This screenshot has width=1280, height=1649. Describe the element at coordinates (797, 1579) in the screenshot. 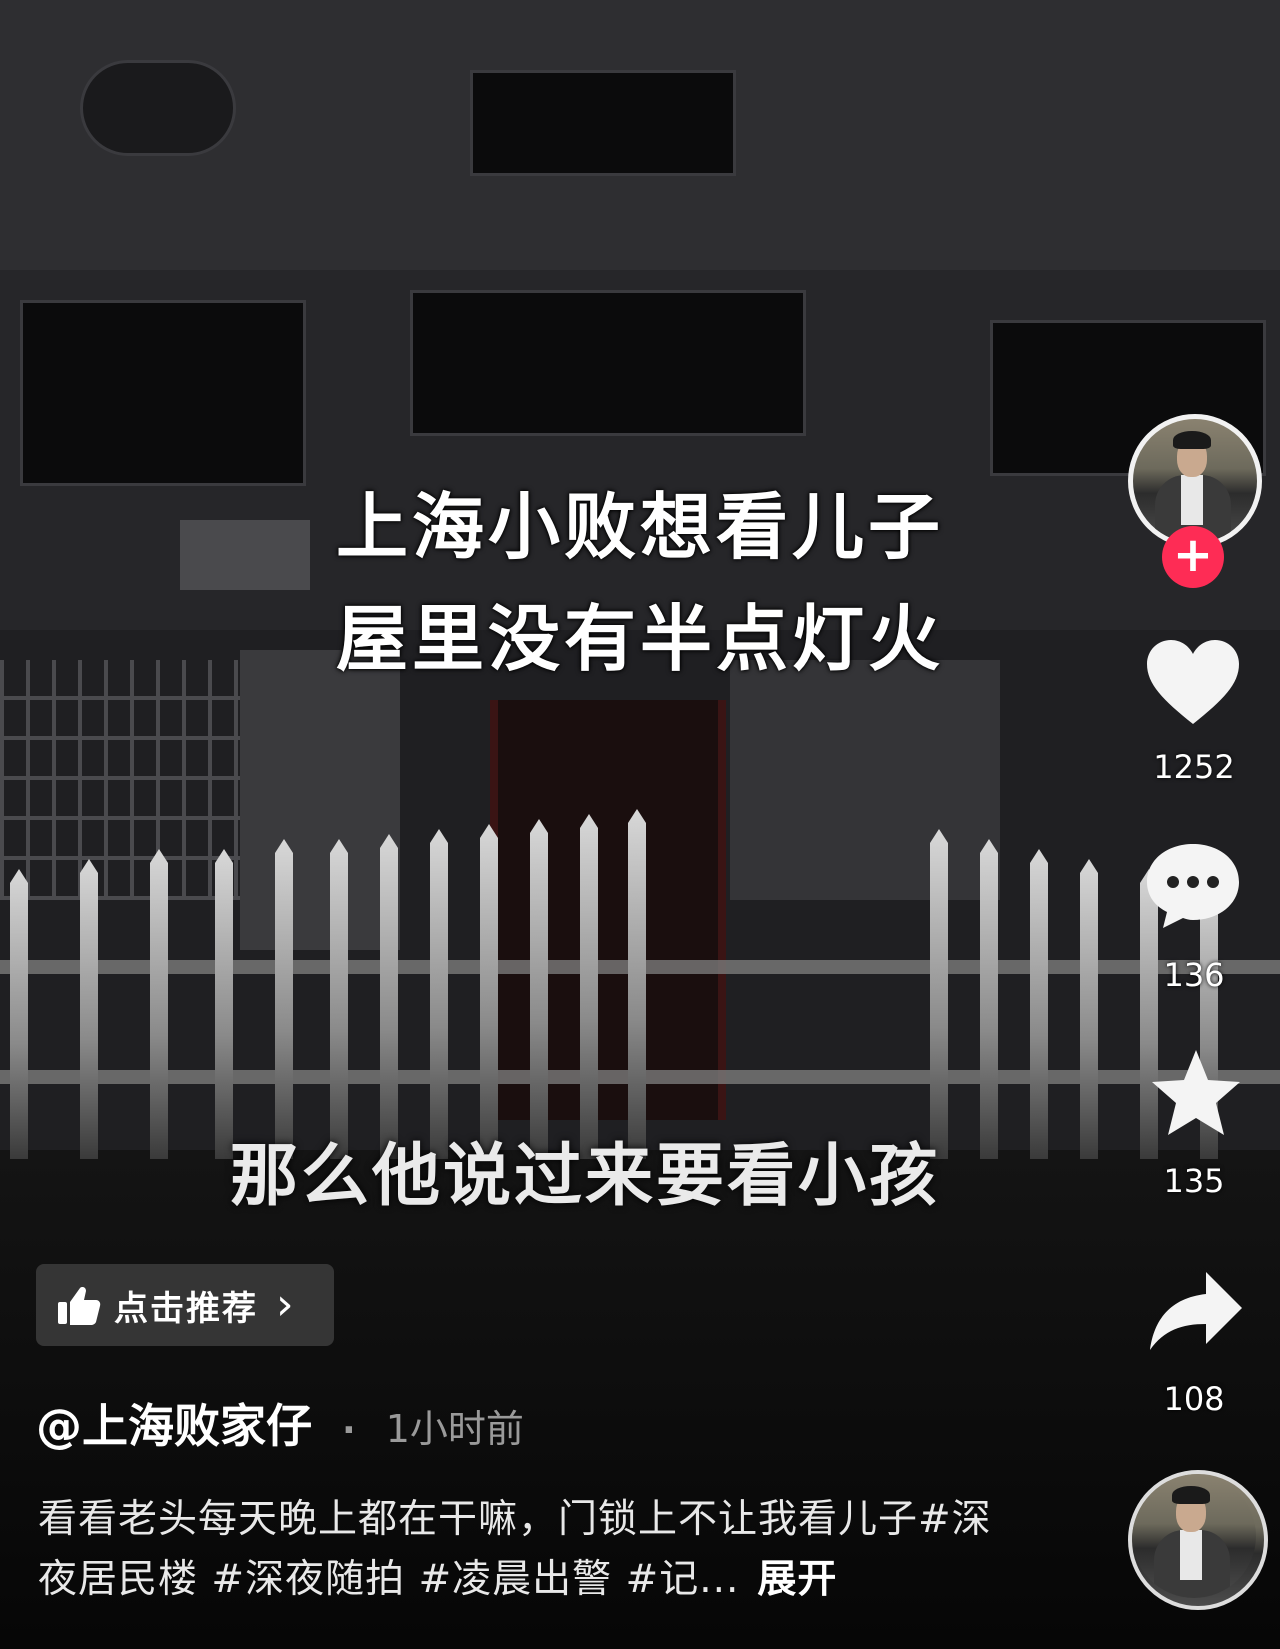

I see `expand-button: 展开` at that location.